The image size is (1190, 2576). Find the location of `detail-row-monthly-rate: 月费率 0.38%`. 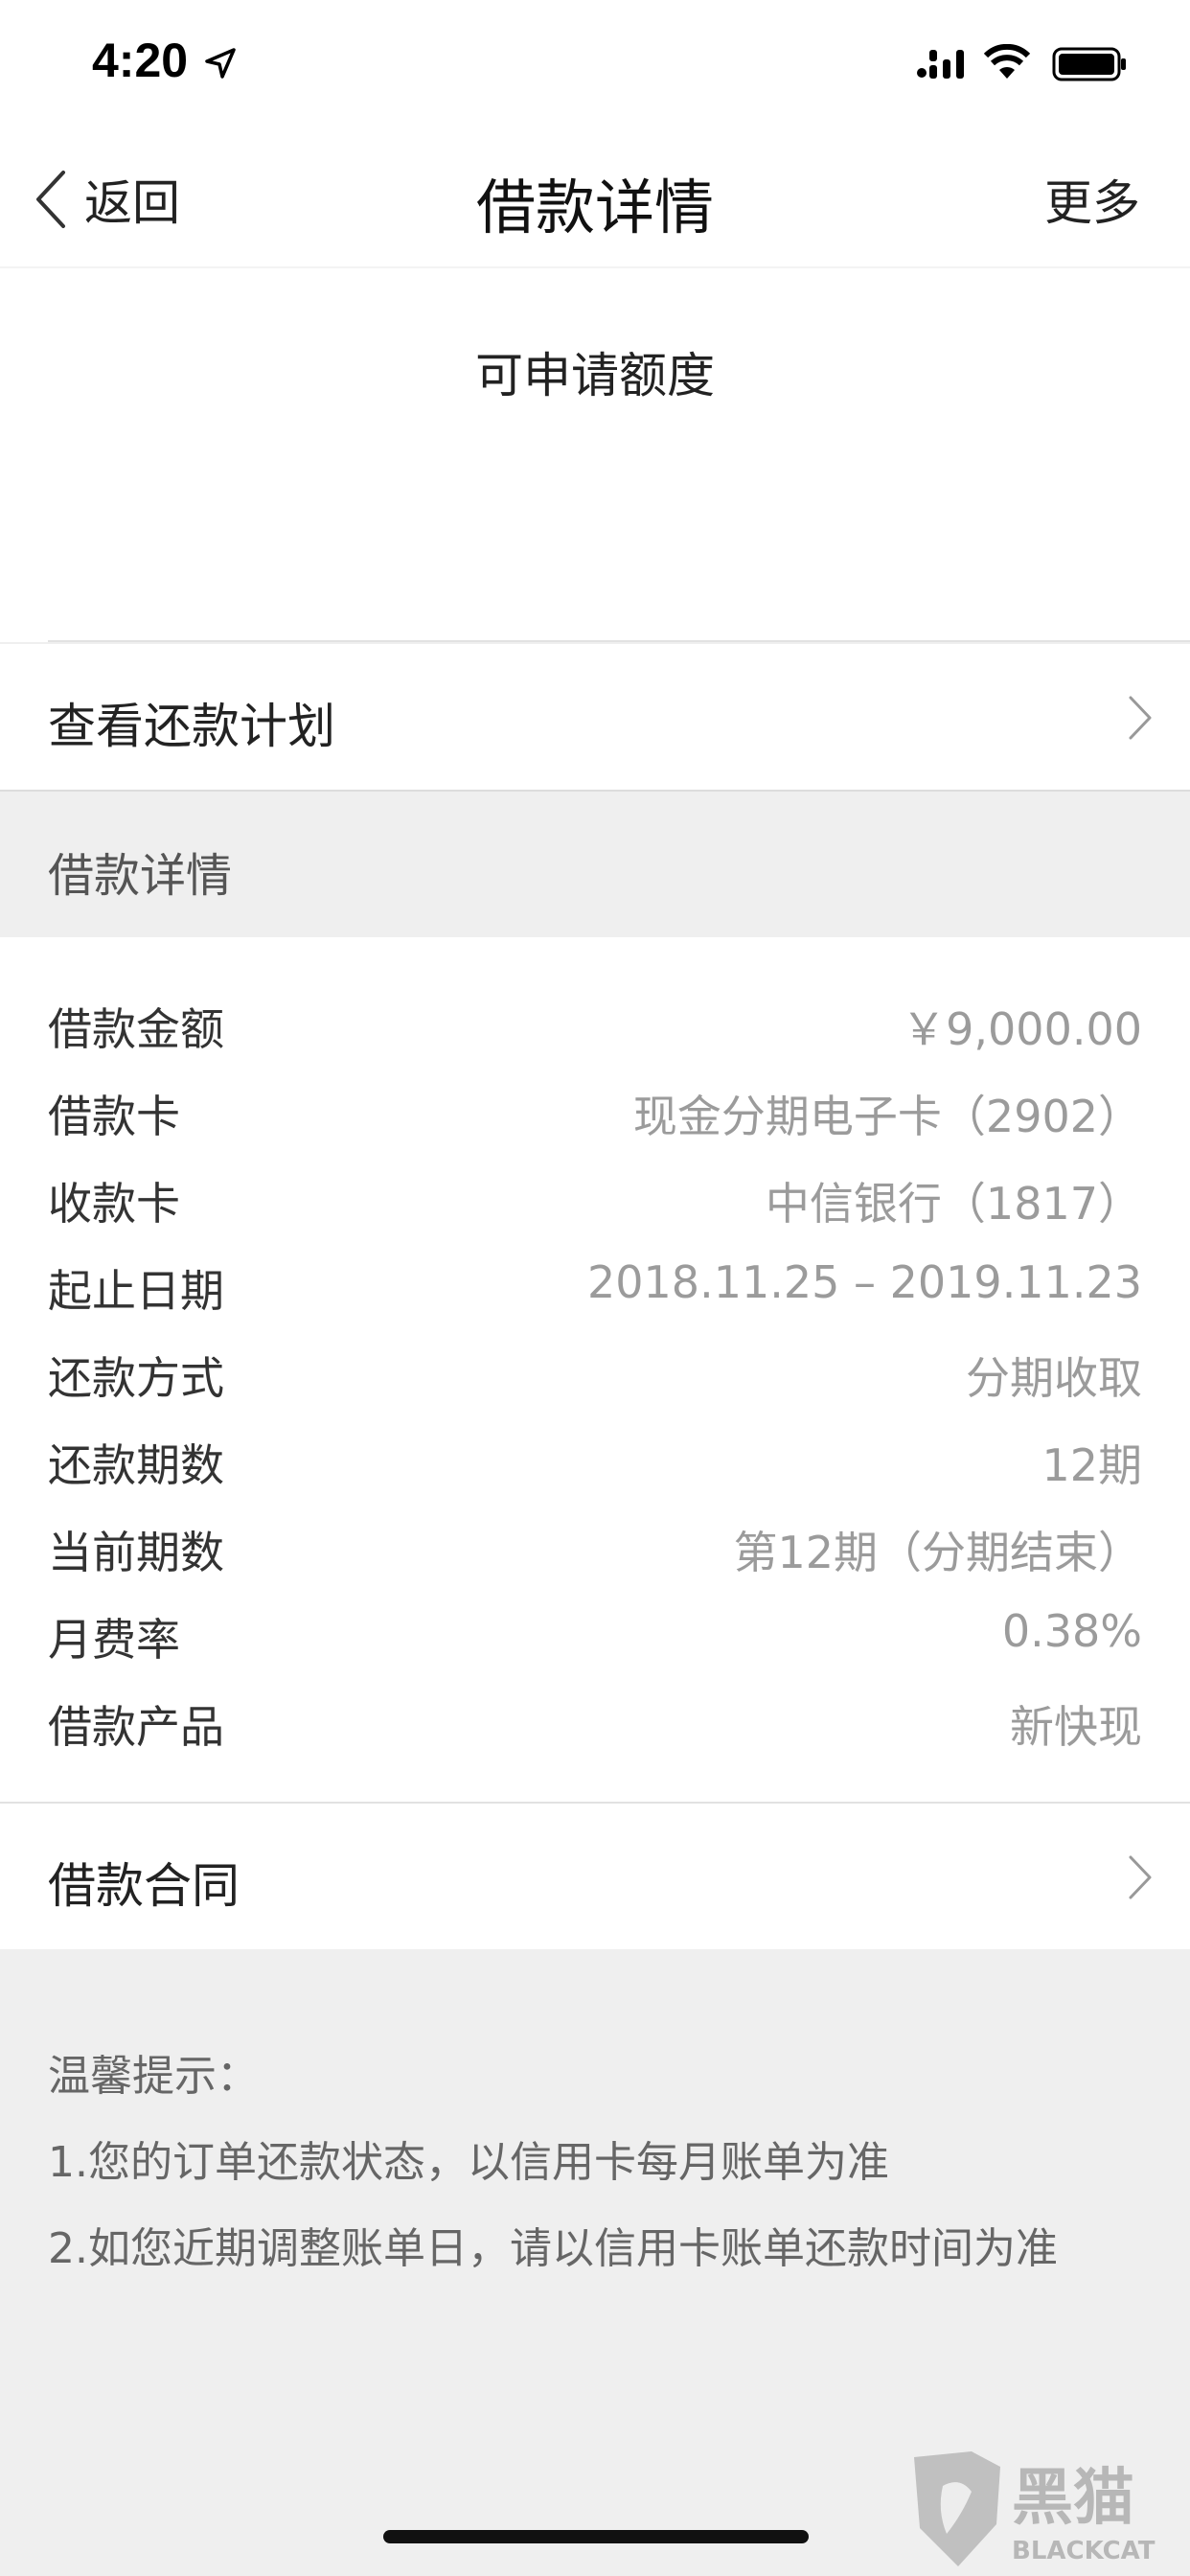

detail-row-monthly-rate: 月费率 0.38% is located at coordinates (595, 1636).